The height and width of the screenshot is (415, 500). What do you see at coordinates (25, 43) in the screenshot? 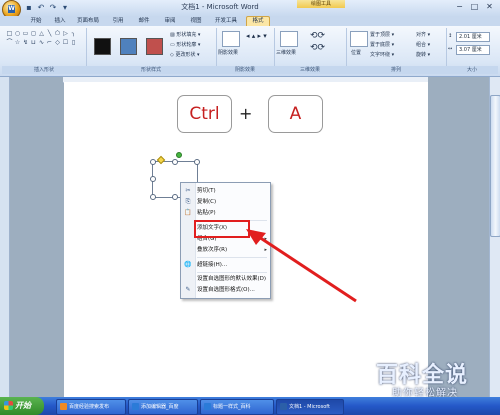
I see `shape-option-icon: ↯` at bounding box center [25, 43].